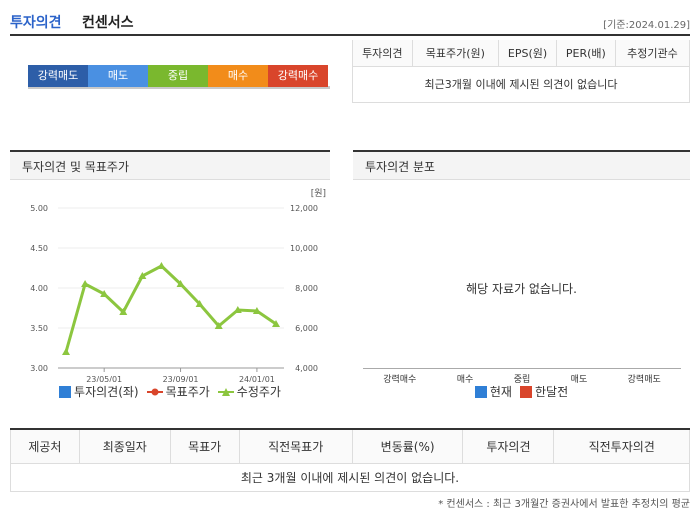 The image size is (700, 518). What do you see at coordinates (154, 391) in the screenshot?
I see `target-marker-icon` at bounding box center [154, 391].